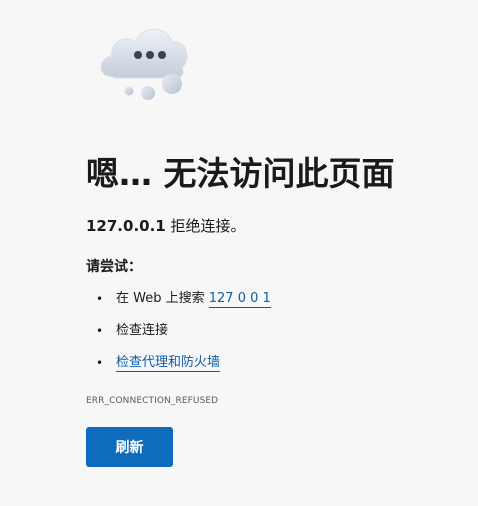 The height and width of the screenshot is (506, 478). Describe the element at coordinates (114, 267) in the screenshot. I see `suggestions-label: 请尝试：` at that location.